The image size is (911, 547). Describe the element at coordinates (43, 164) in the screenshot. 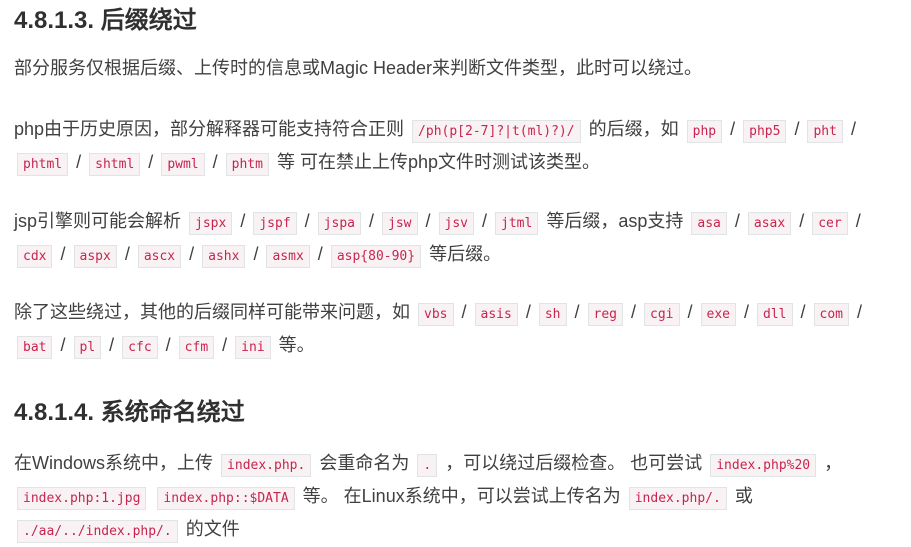

I see `code-ext: phtml` at that location.